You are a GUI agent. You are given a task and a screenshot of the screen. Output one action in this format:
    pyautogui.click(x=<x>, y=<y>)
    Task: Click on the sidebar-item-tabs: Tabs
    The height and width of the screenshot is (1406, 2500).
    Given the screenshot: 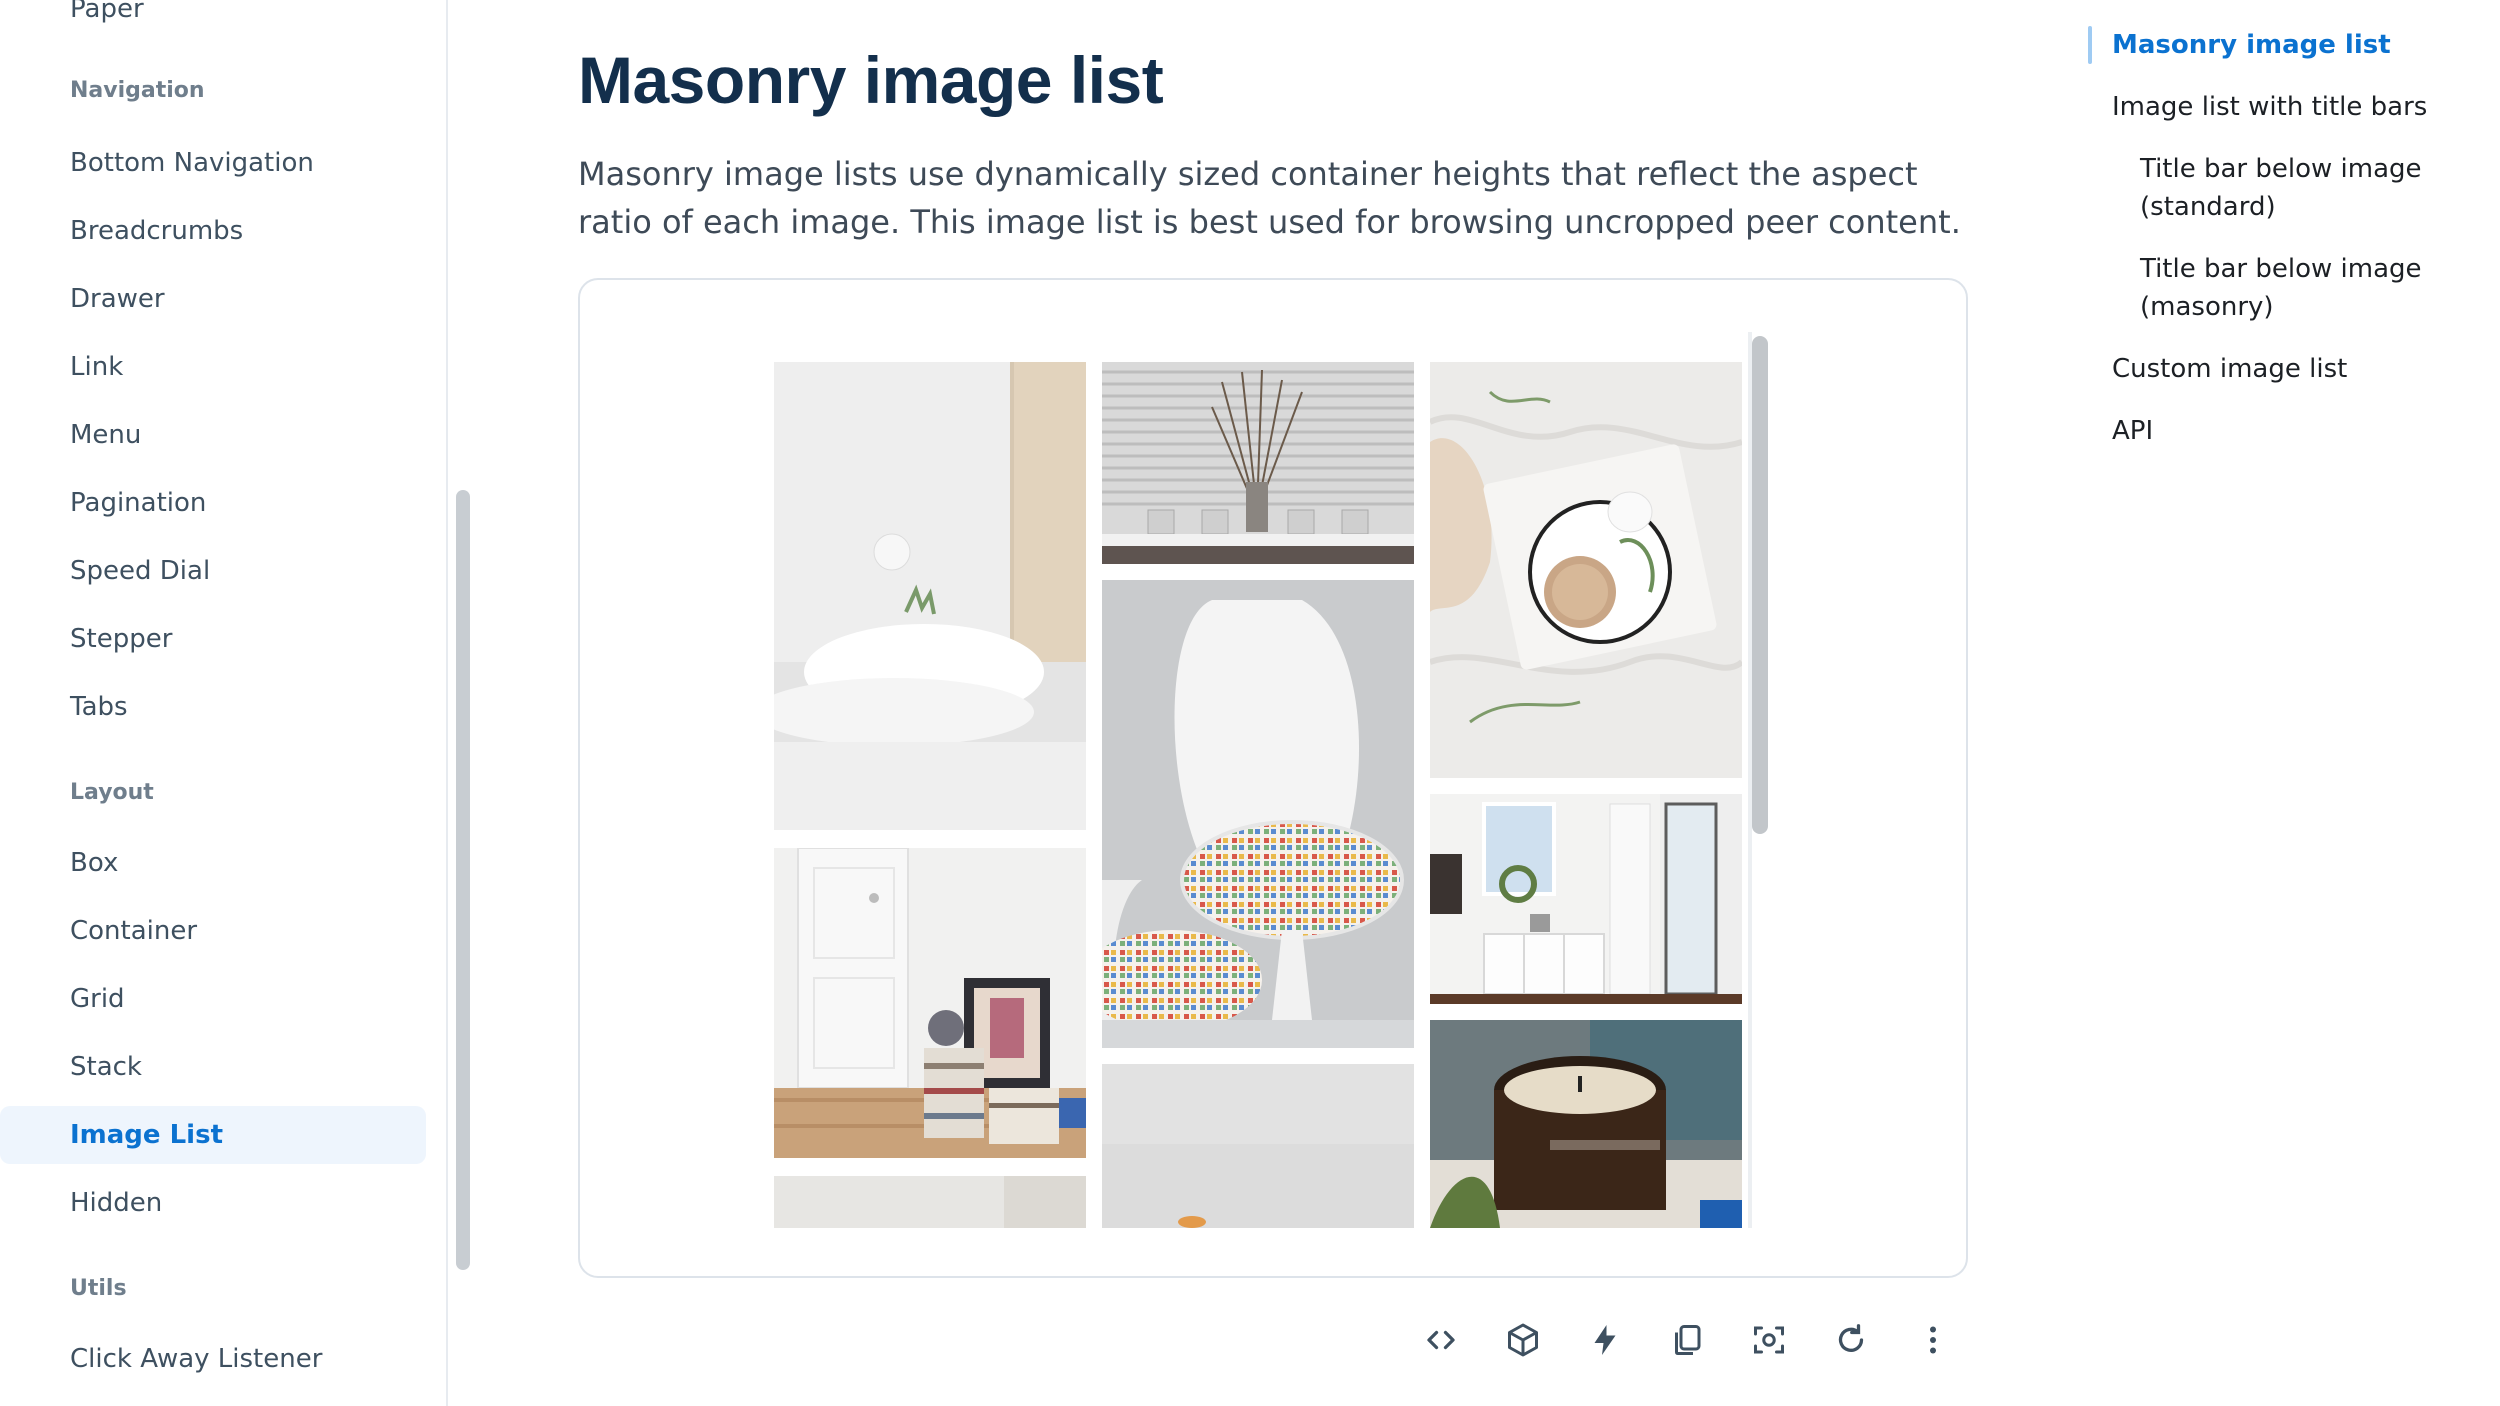 What is the action you would take?
    pyautogui.click(x=213, y=707)
    